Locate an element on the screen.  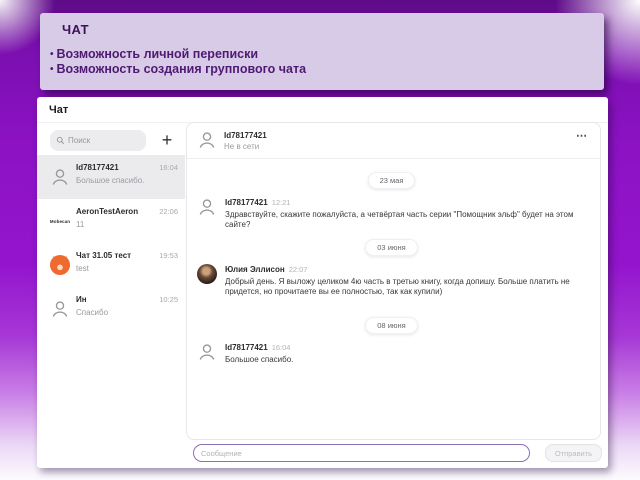
send-button: Отправить is located at coordinates (573, 453).